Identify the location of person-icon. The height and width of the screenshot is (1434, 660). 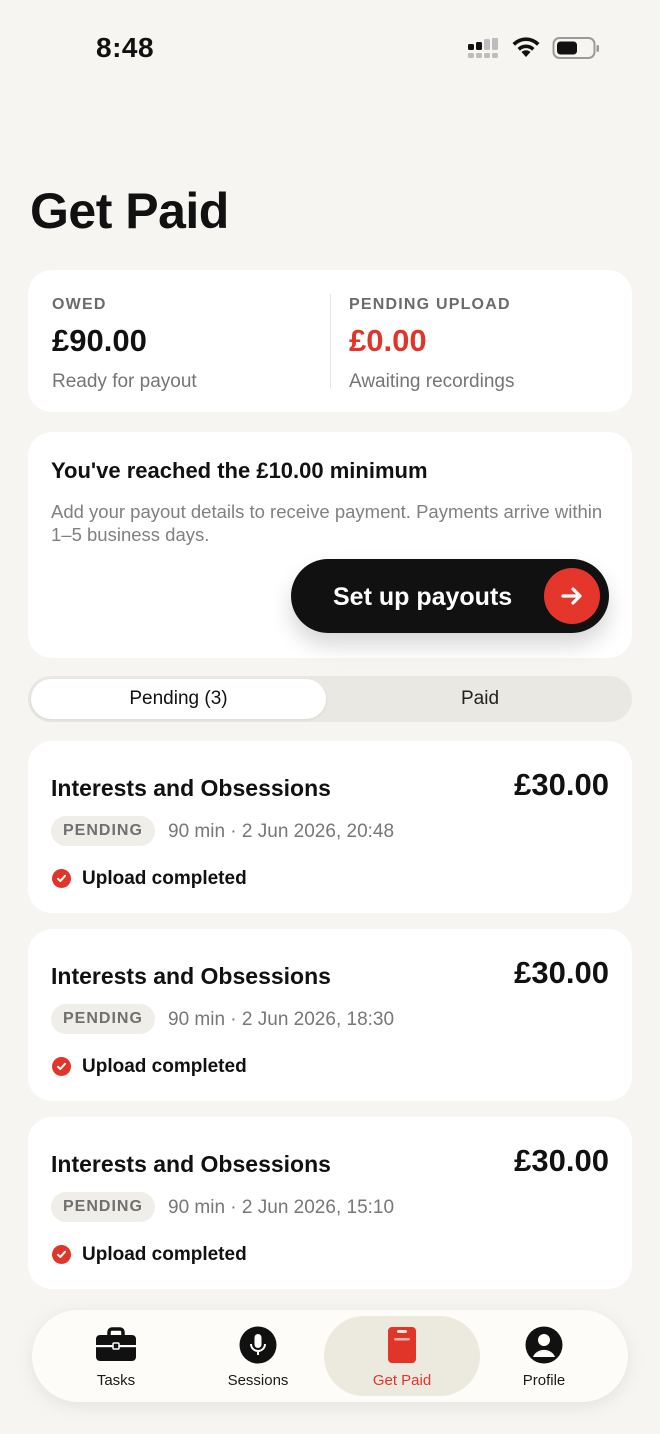
(544, 1345).